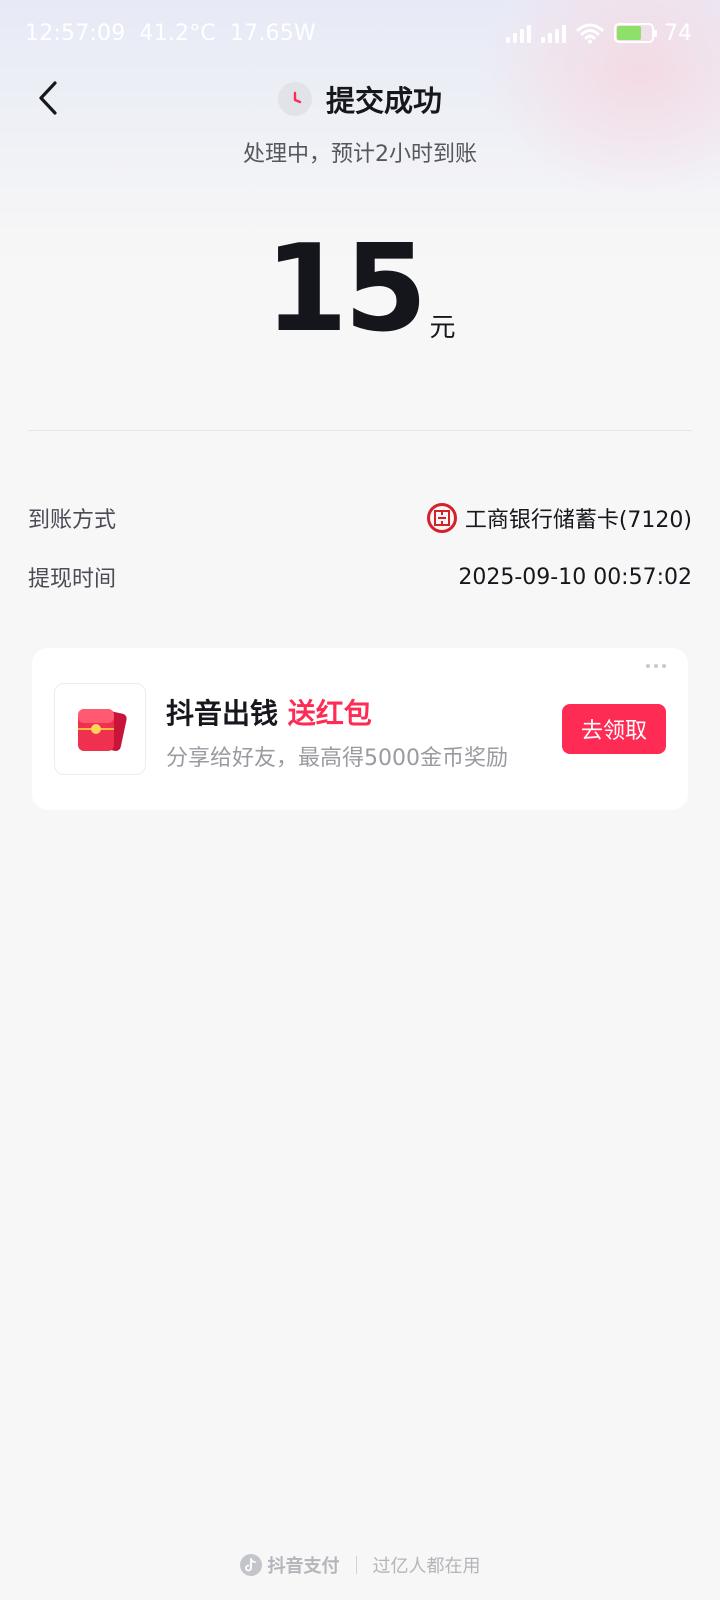 This screenshot has width=720, height=1600. What do you see at coordinates (250, 1565) in the screenshot?
I see `douyin-logo-icon` at bounding box center [250, 1565].